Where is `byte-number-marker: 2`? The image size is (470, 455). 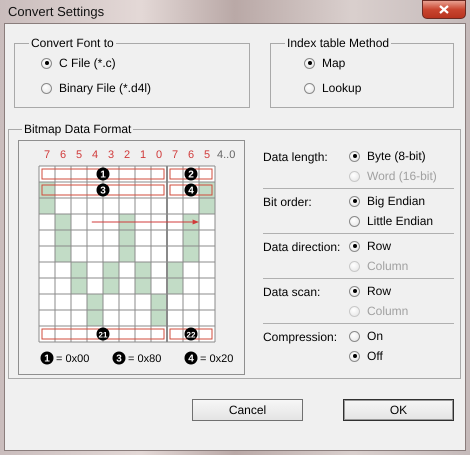
byte-number-marker: 2 is located at coordinates (191, 174).